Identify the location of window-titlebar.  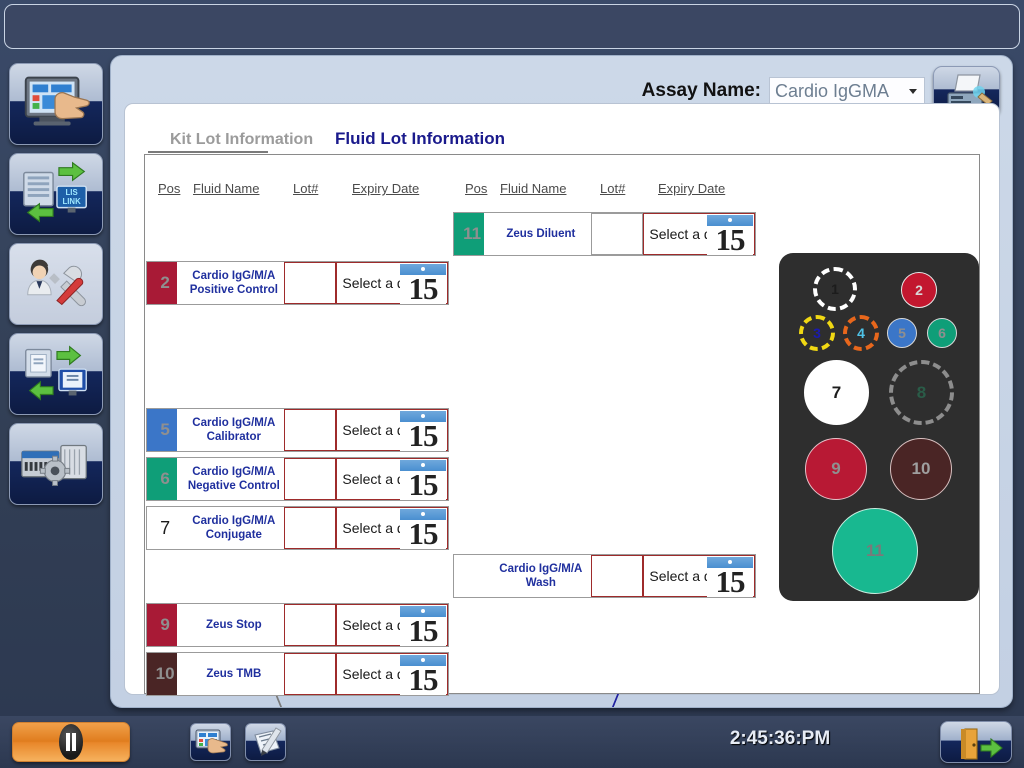
(512, 26).